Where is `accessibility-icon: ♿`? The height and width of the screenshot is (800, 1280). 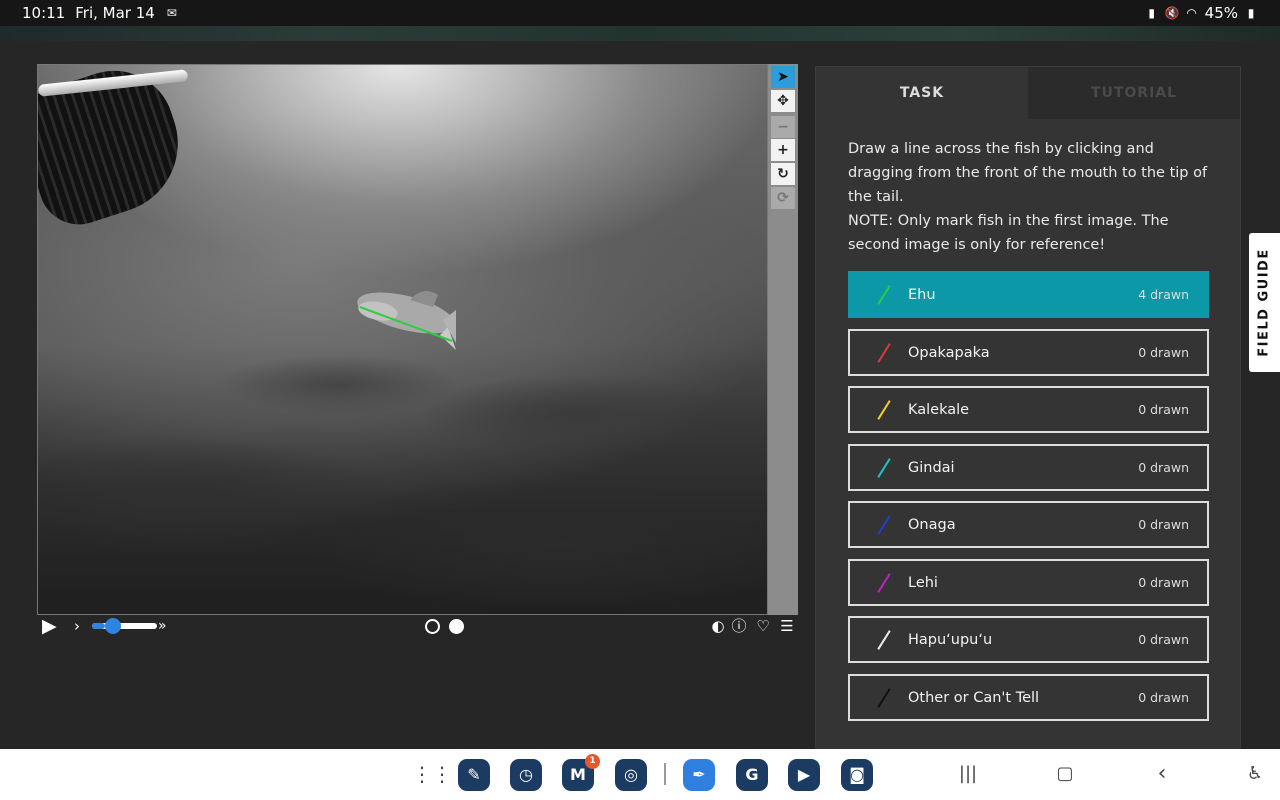
accessibility-icon: ♿ is located at coordinates (1255, 774).